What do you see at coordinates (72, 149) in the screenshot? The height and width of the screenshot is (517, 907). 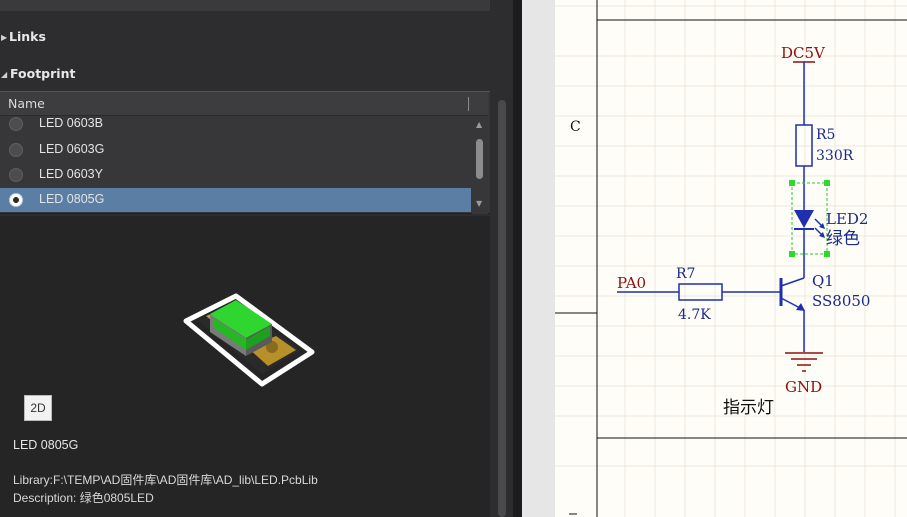 I see `footprint-name: LED 0603G` at bounding box center [72, 149].